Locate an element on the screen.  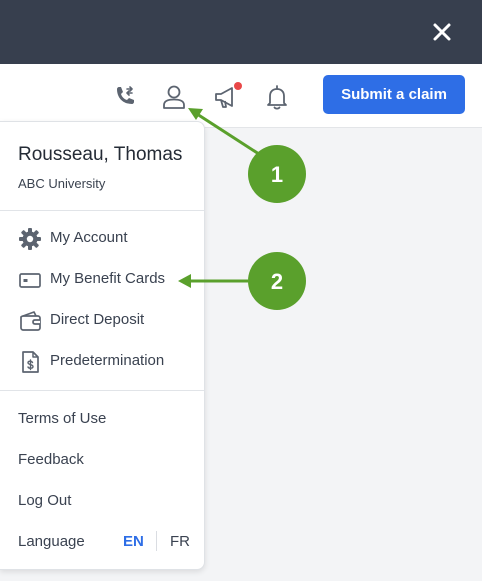
svg-text: 1 is located at coordinates (277, 174).